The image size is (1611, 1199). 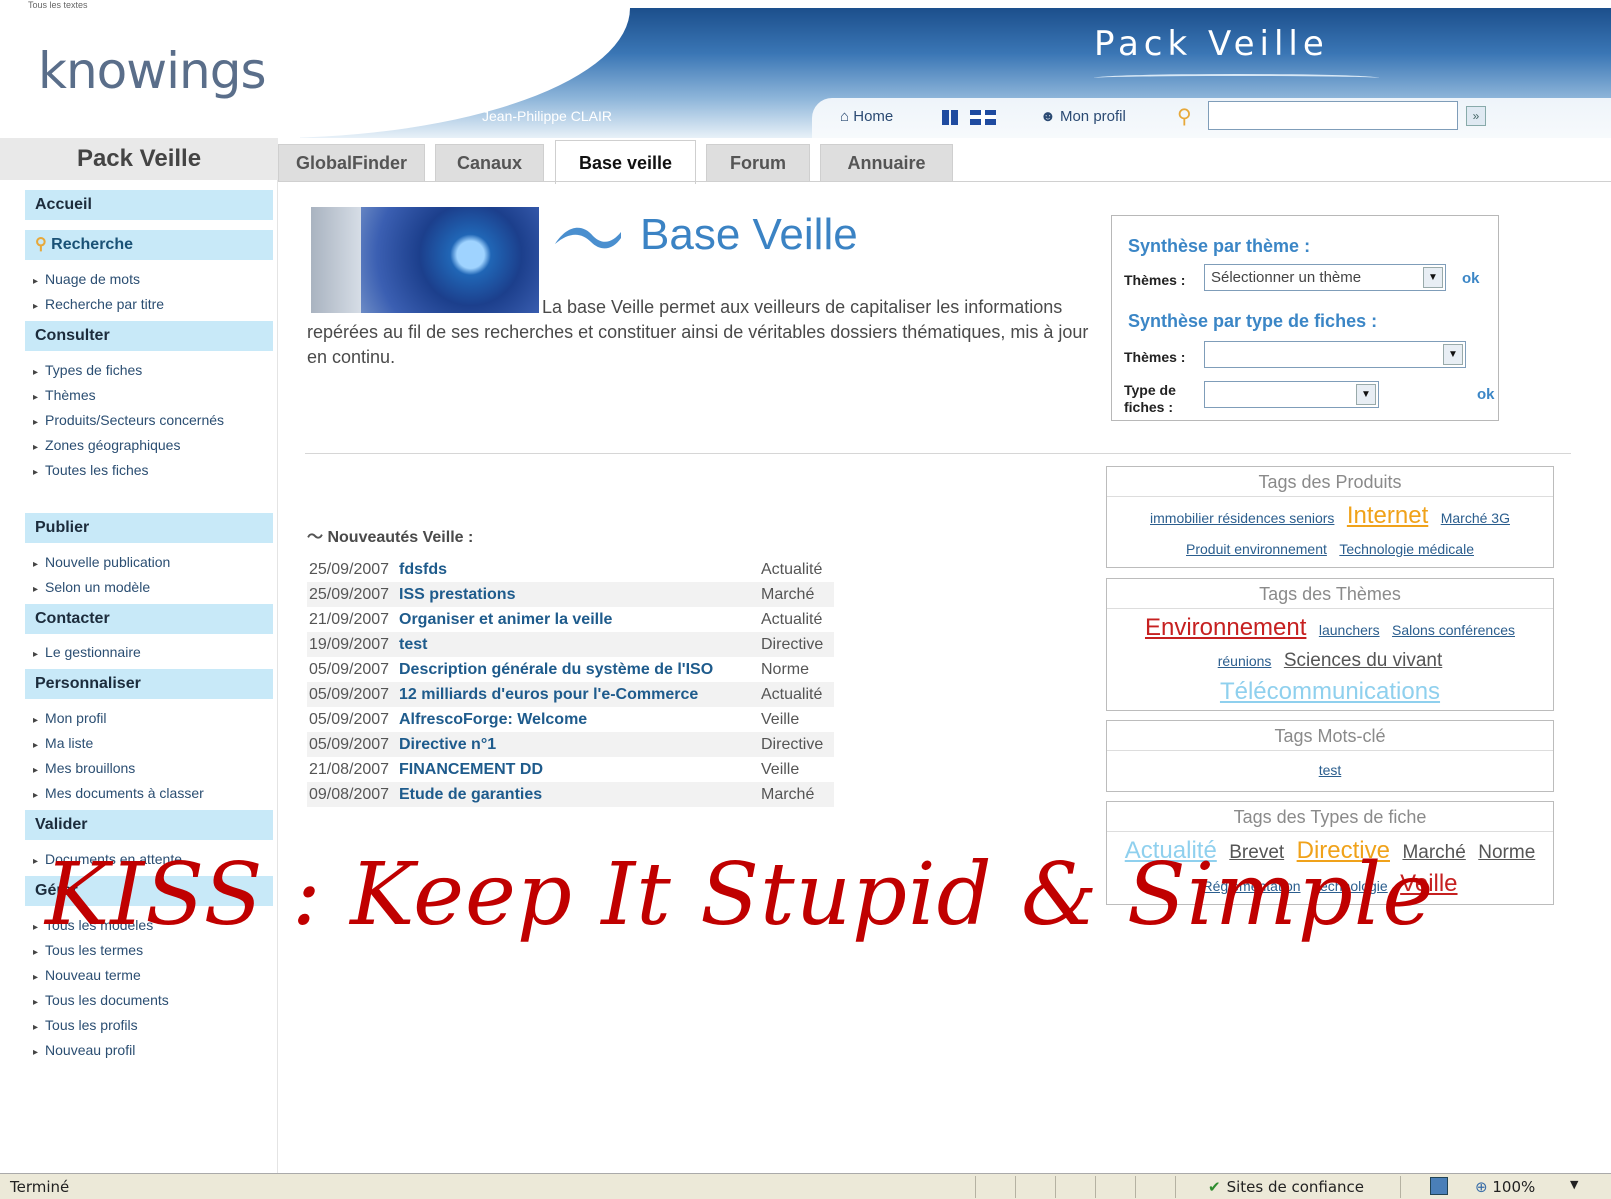 I want to click on news-heading: 〜 Nouveautés Veille :, so click(x=390, y=535).